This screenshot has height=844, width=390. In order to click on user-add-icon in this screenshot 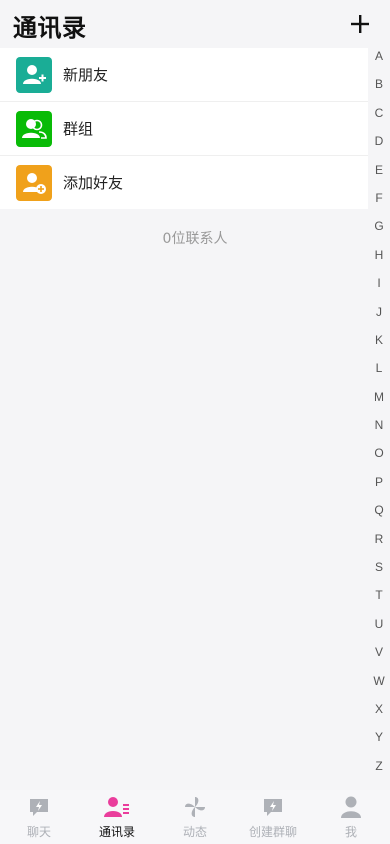, I will do `click(34, 74)`.